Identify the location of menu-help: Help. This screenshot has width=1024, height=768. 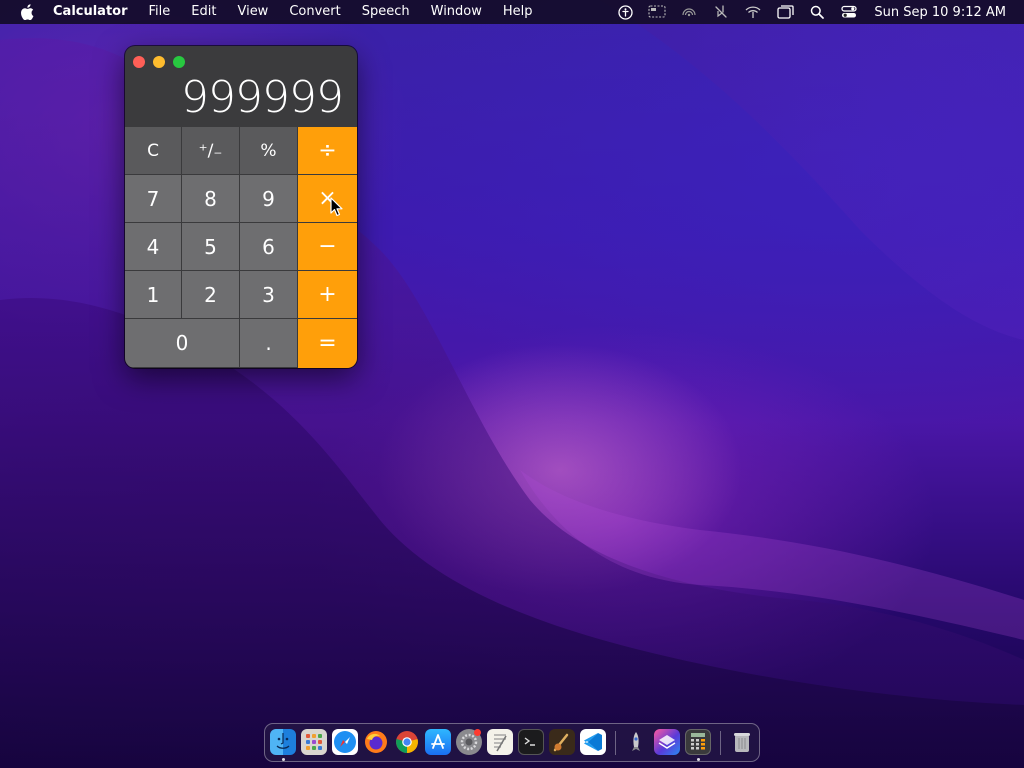
(518, 12).